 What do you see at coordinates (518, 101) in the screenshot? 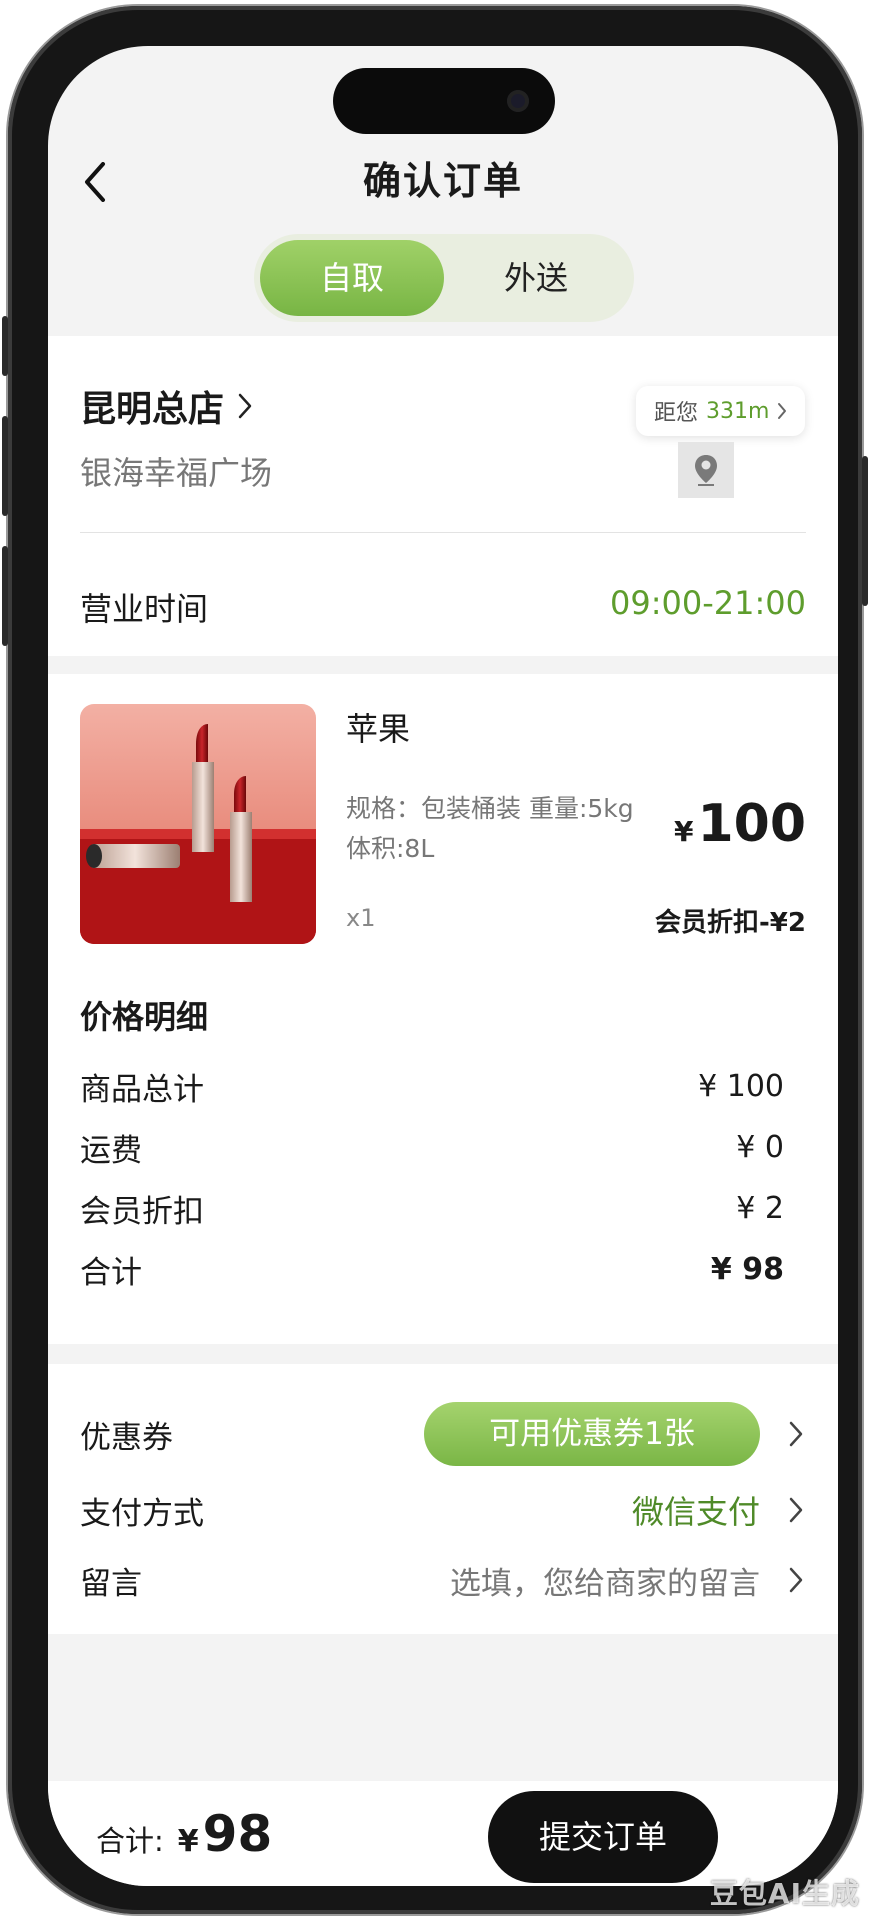
I see `camera-icon` at bounding box center [518, 101].